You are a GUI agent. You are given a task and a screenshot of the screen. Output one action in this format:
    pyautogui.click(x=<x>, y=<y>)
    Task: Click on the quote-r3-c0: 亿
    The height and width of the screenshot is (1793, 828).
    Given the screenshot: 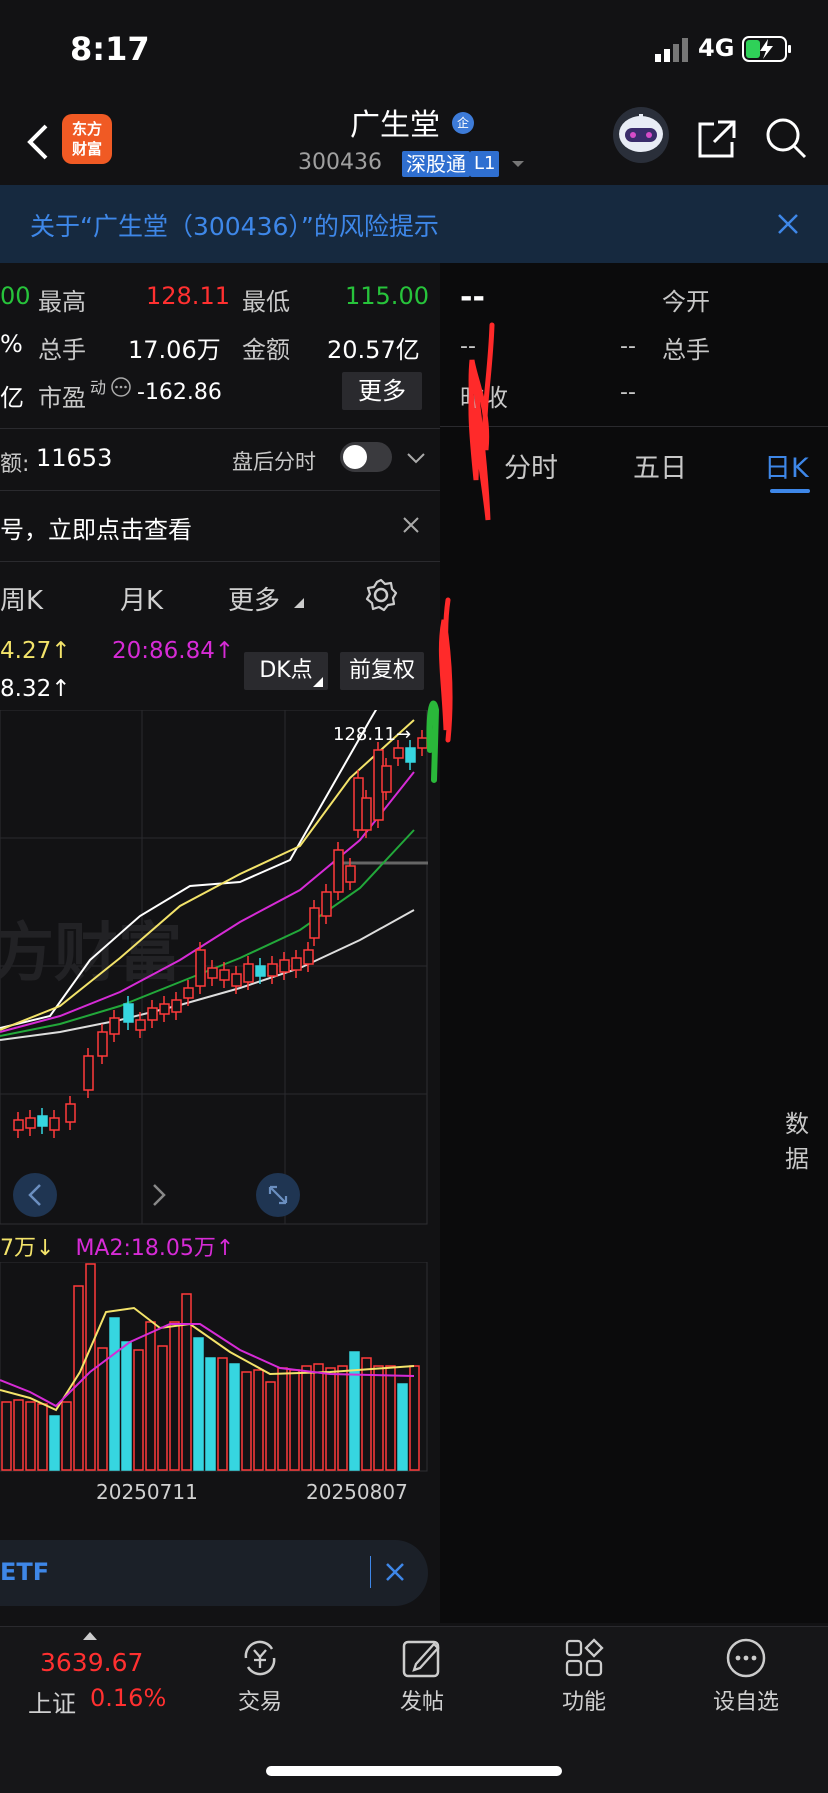 What is the action you would take?
    pyautogui.click(x=12, y=398)
    